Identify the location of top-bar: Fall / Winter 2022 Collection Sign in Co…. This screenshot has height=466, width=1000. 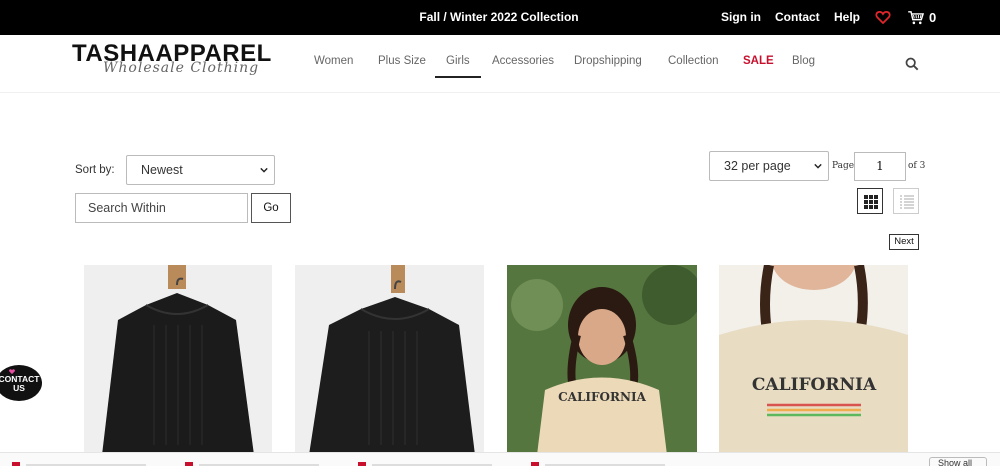
(500, 17).